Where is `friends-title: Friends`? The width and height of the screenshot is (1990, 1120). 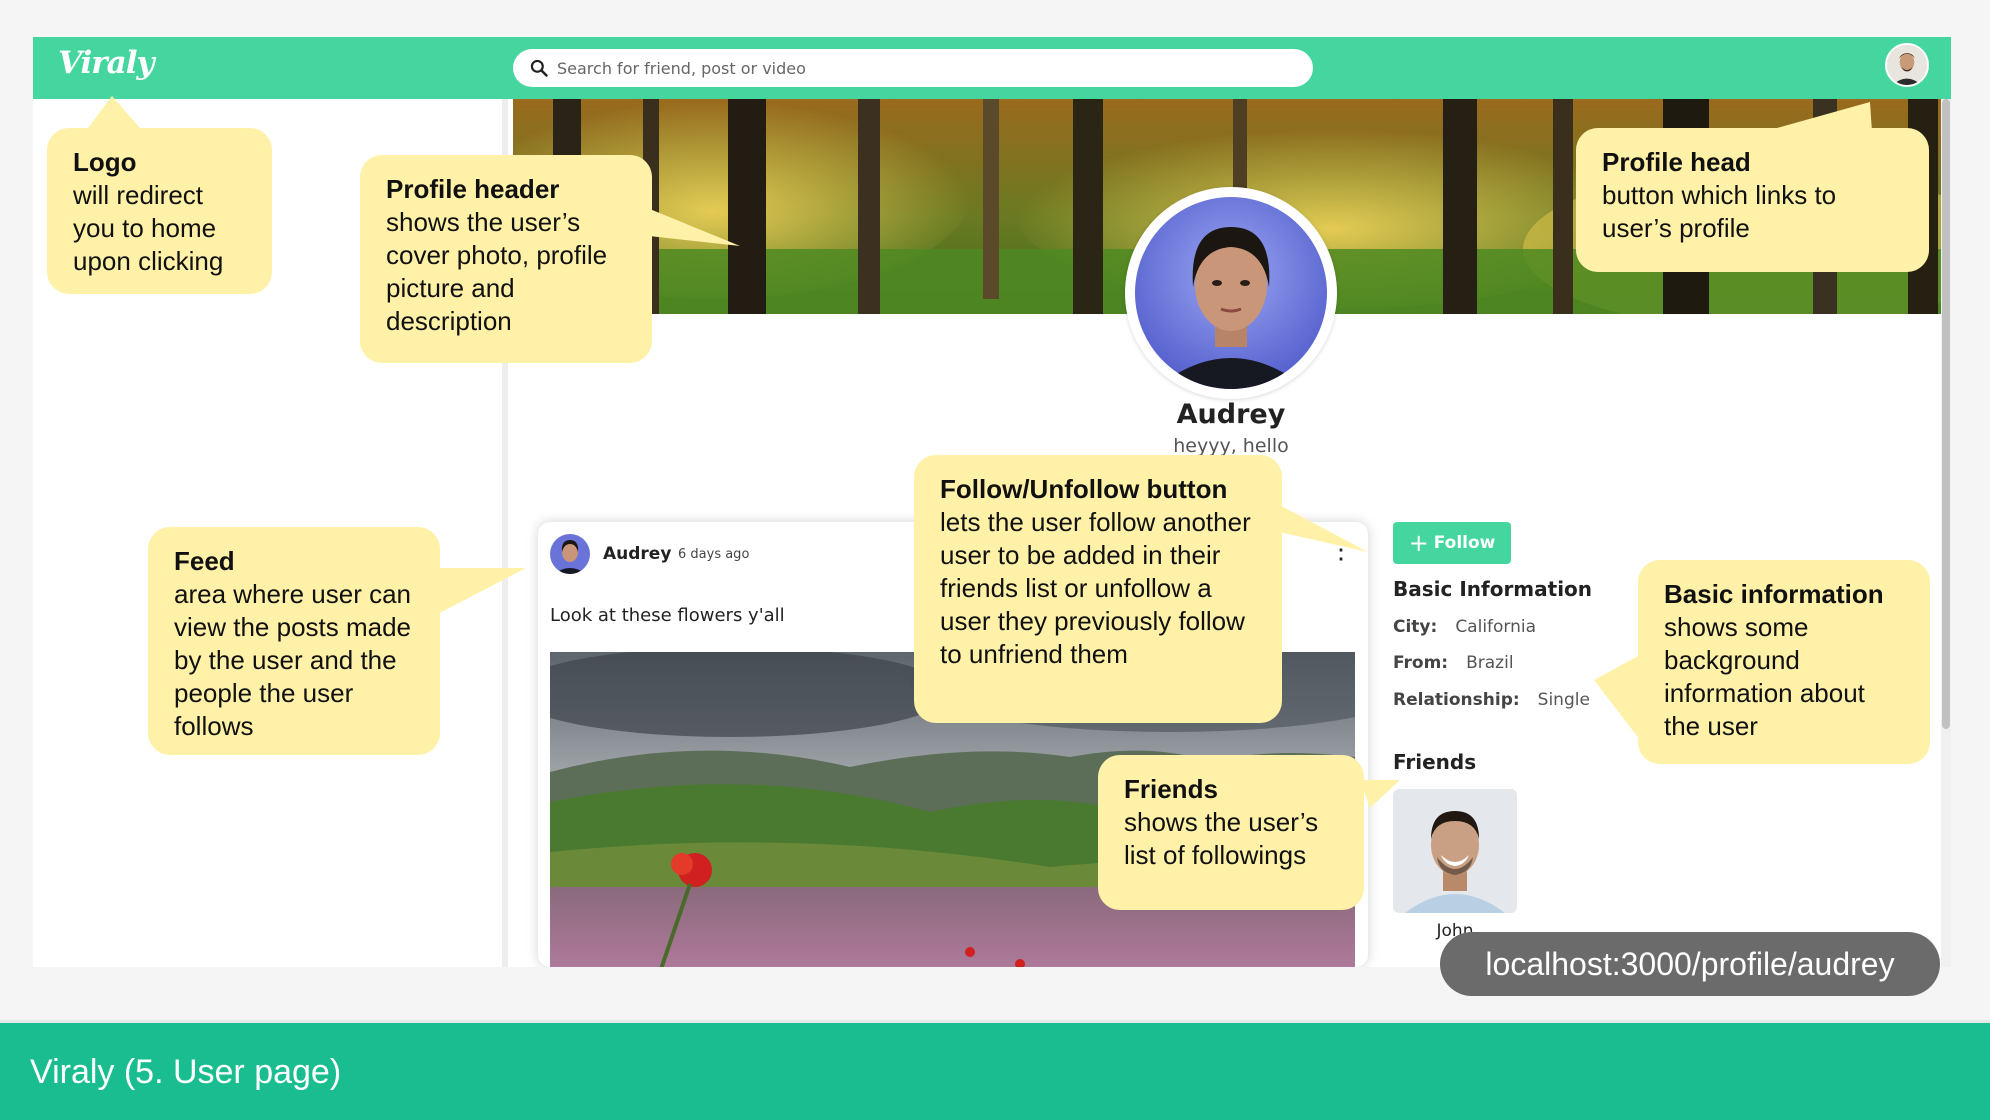 friends-title: Friends is located at coordinates (1435, 762).